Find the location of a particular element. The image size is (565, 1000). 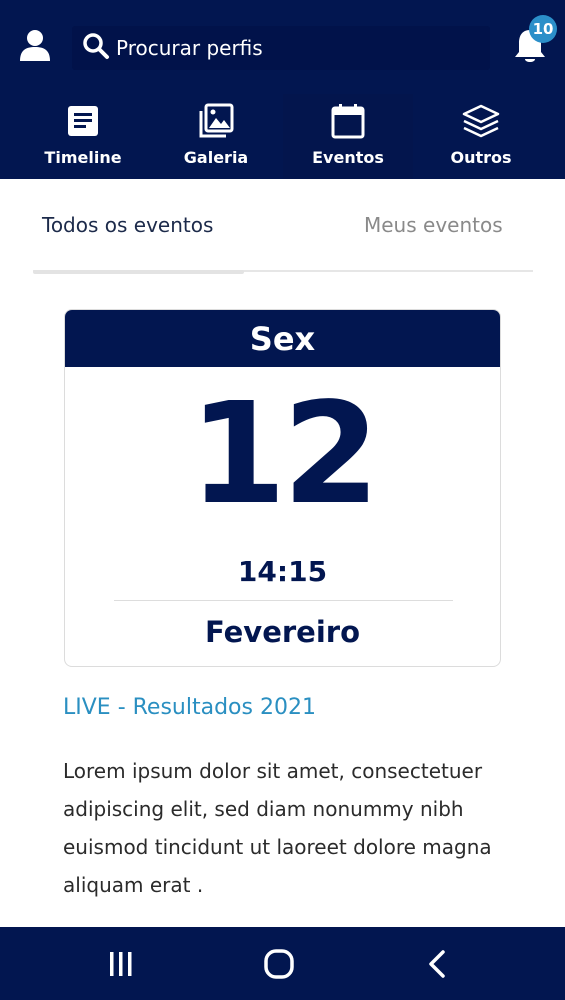

home-icon is located at coordinates (279, 964).